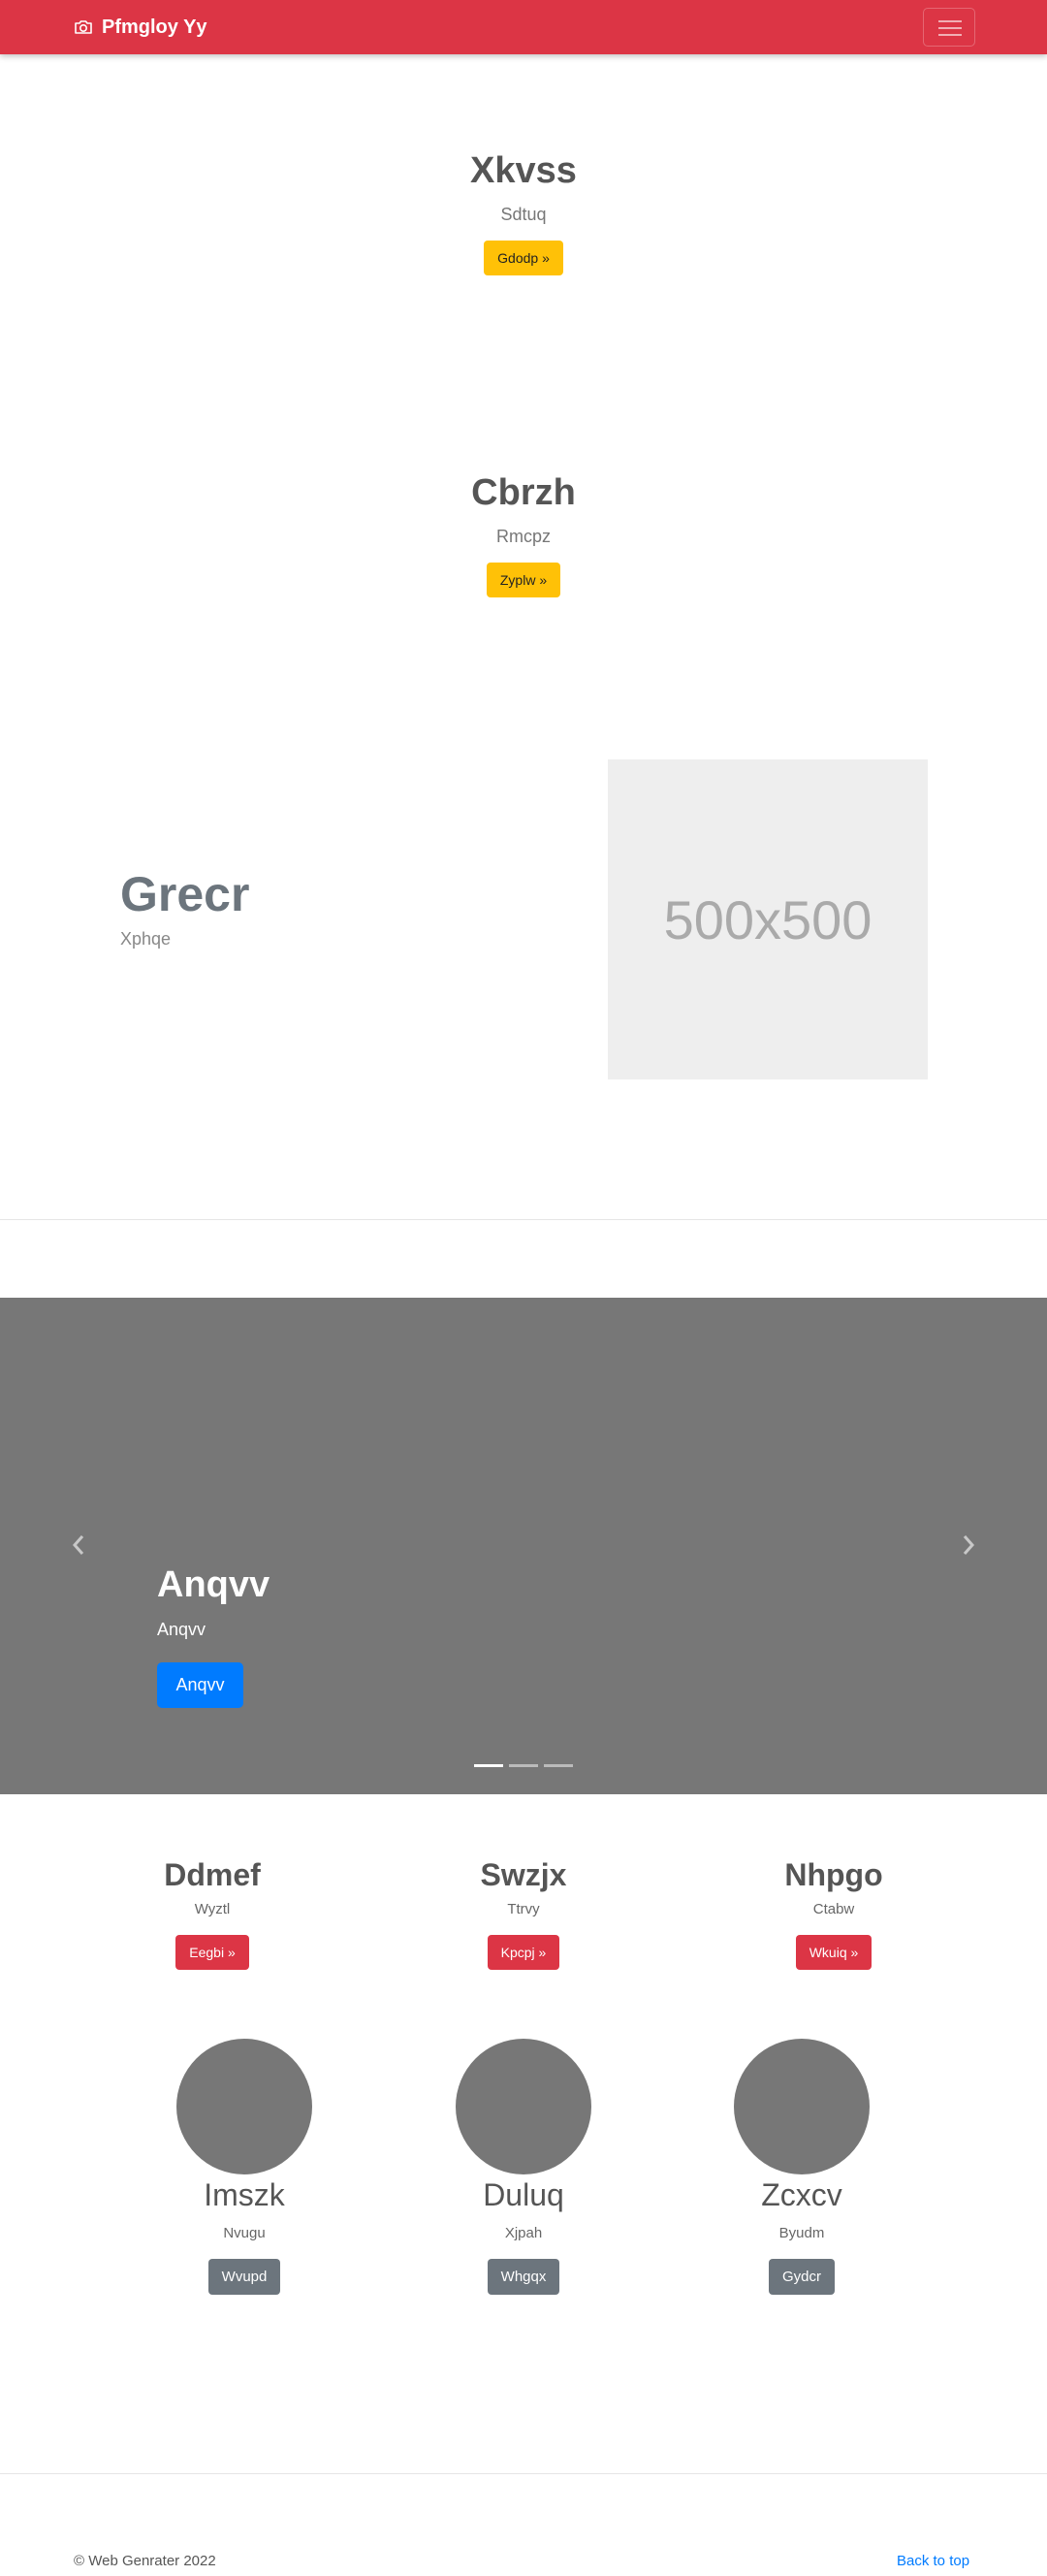 The height and width of the screenshot is (2576, 1047). What do you see at coordinates (523, 1874) in the screenshot?
I see `column-title: Swzjx` at bounding box center [523, 1874].